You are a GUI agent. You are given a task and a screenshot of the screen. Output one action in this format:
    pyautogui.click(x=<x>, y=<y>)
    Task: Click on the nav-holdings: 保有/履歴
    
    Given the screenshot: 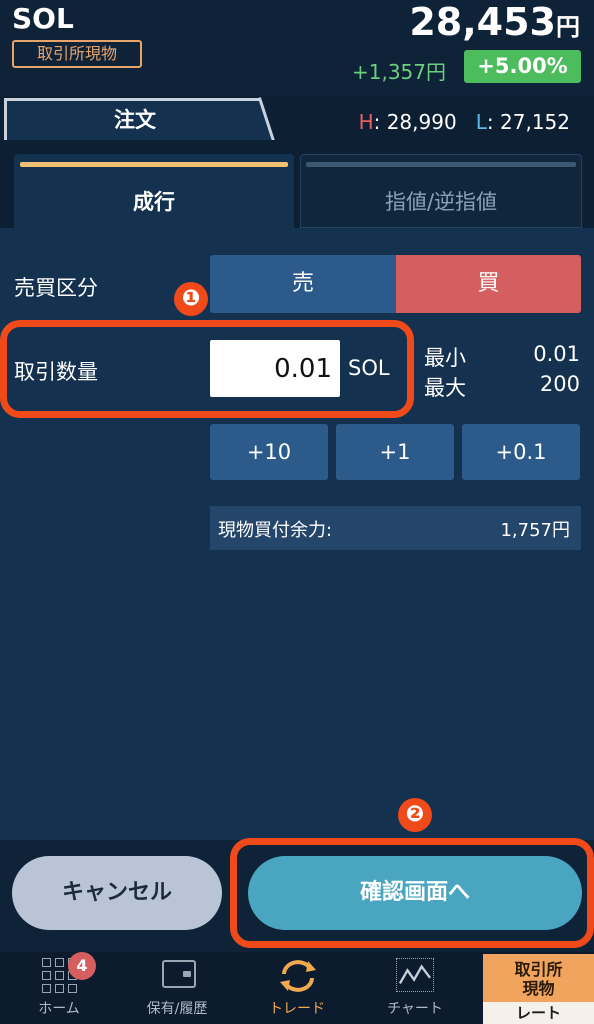 What is the action you would take?
    pyautogui.click(x=177, y=1008)
    